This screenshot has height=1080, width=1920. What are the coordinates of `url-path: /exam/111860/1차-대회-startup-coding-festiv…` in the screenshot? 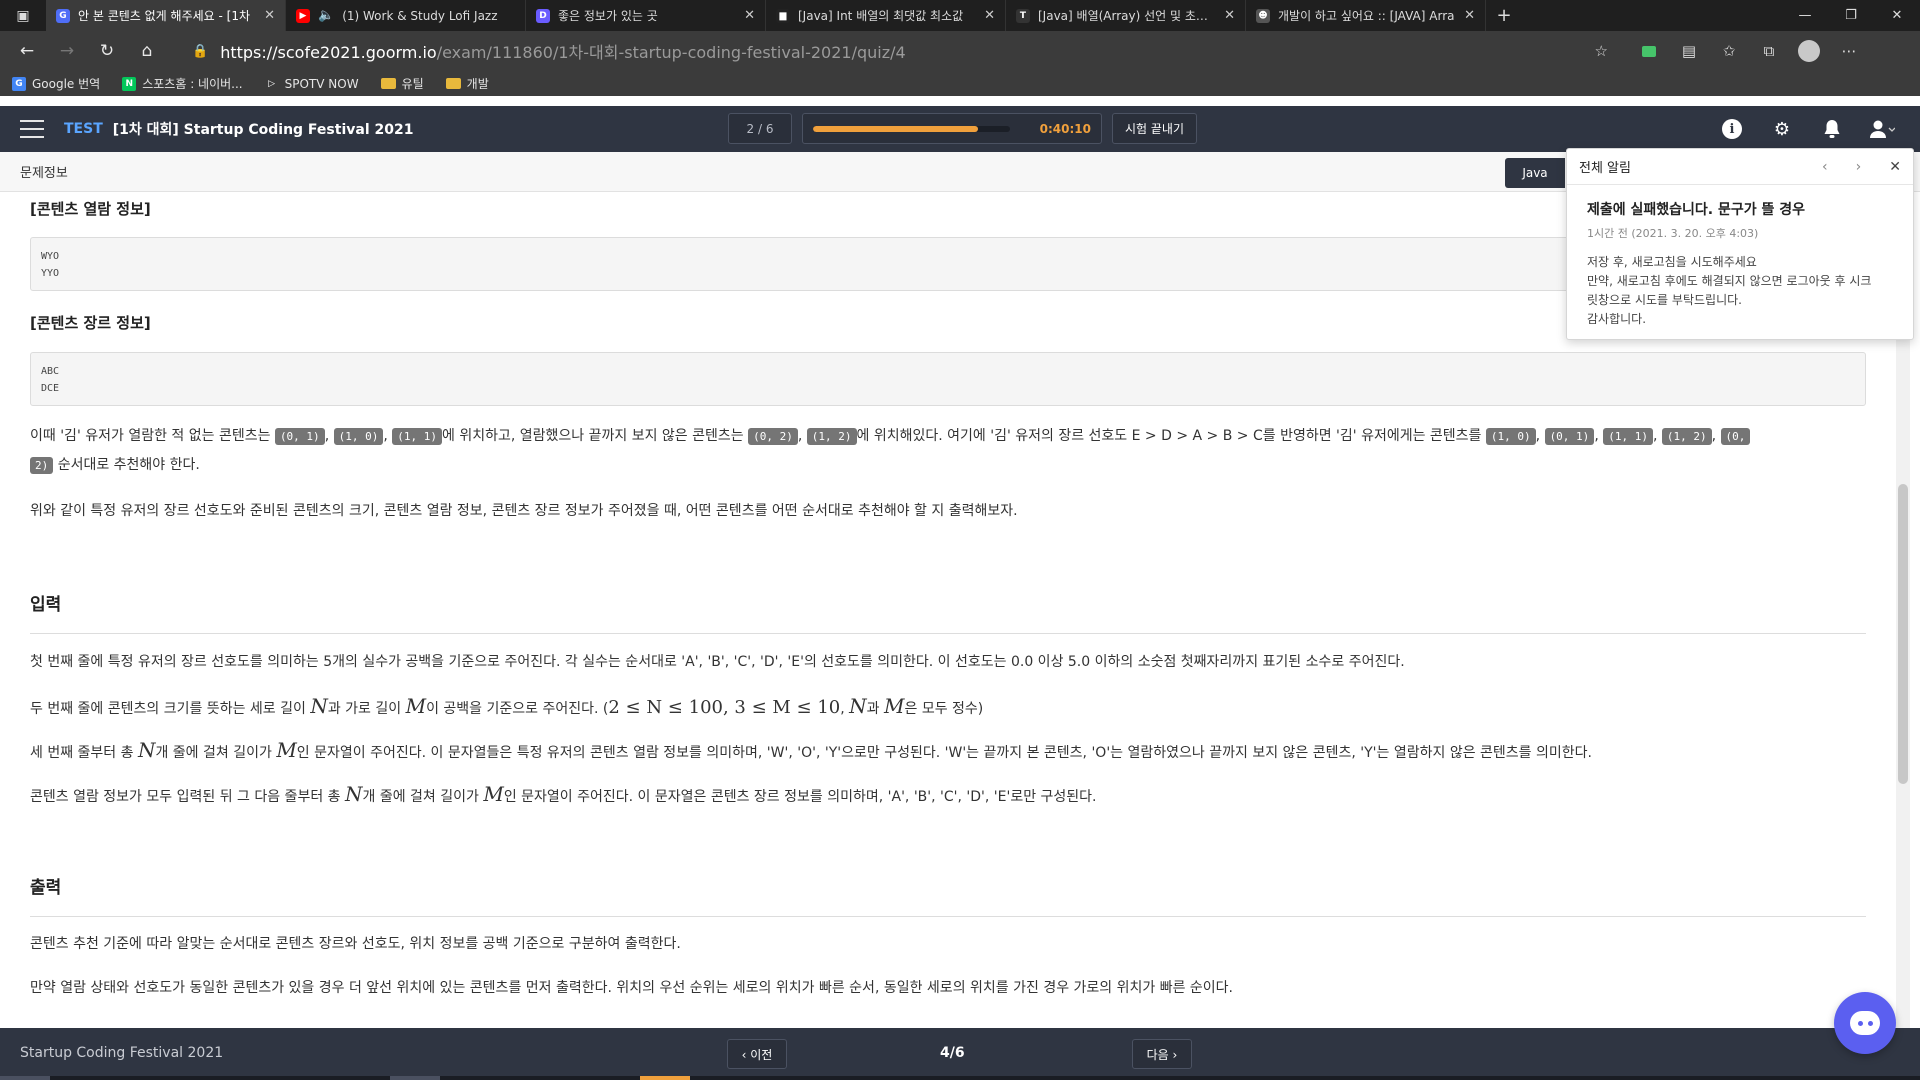 It's located at (671, 52).